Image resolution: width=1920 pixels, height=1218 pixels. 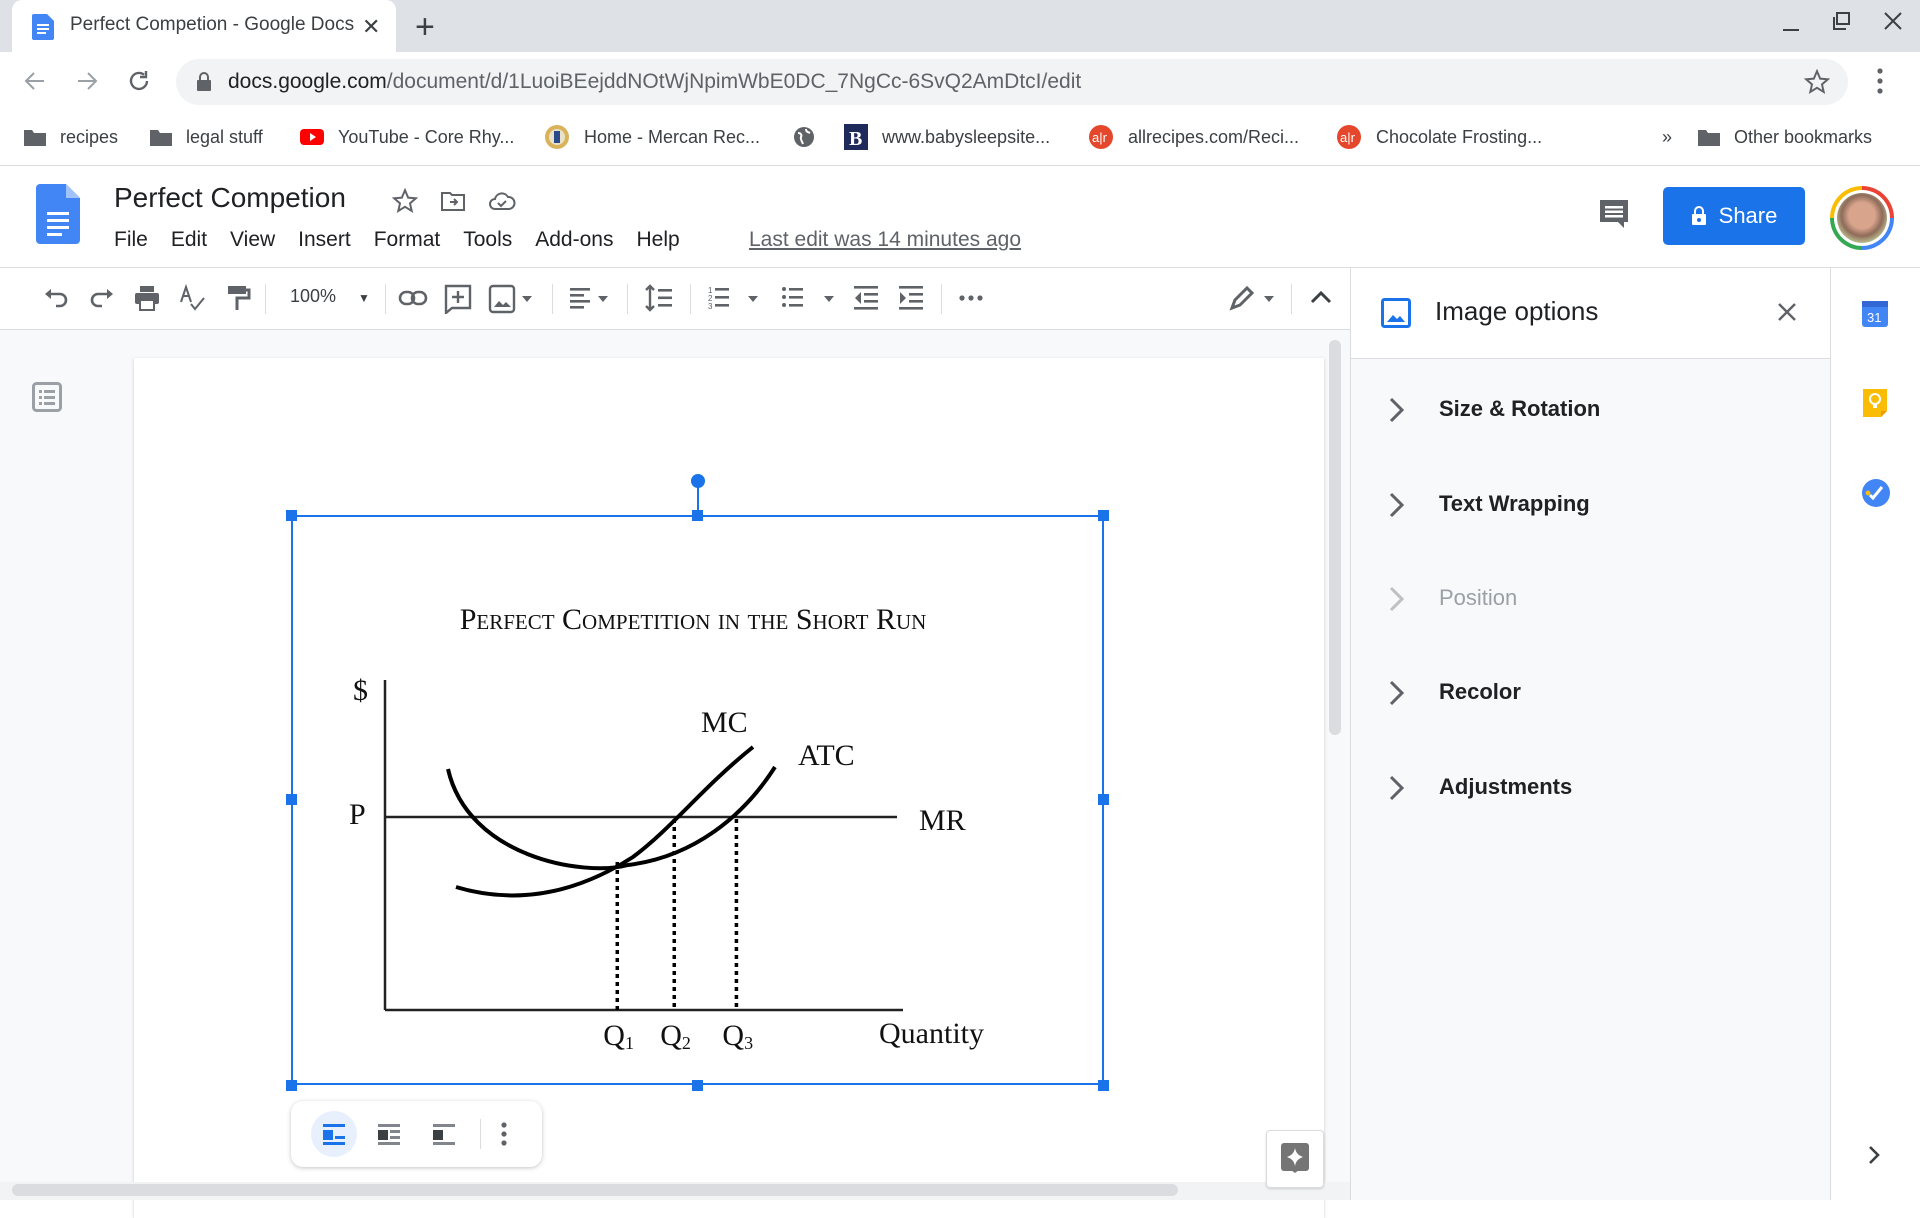 I want to click on horizontal-scrollbar, so click(x=595, y=1190).